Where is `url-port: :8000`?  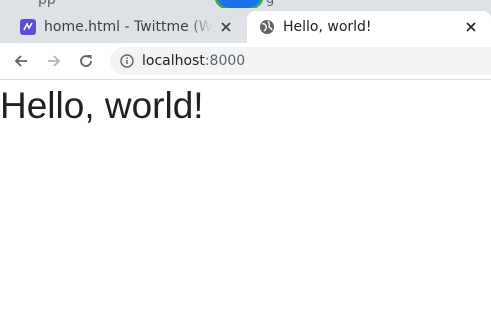 url-port: :8000 is located at coordinates (225, 61).